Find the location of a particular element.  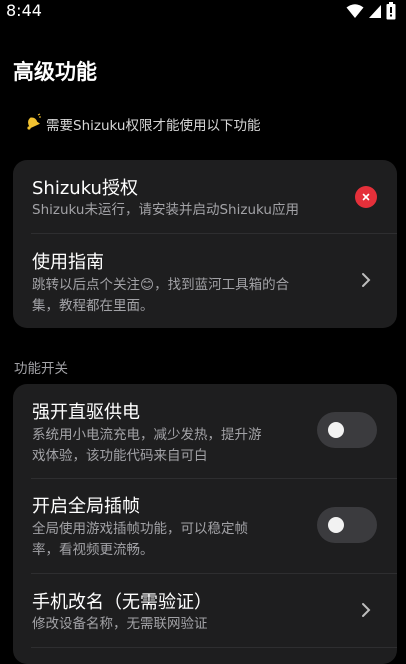

error-close-icon is located at coordinates (366, 197).